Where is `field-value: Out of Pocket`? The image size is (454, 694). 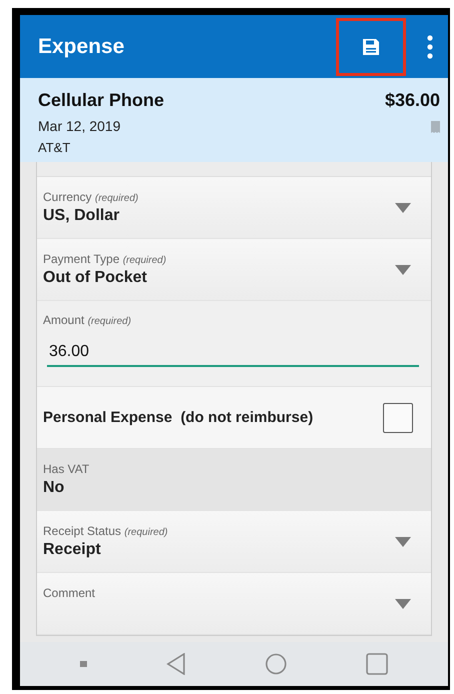
field-value: Out of Pocket is located at coordinates (95, 278).